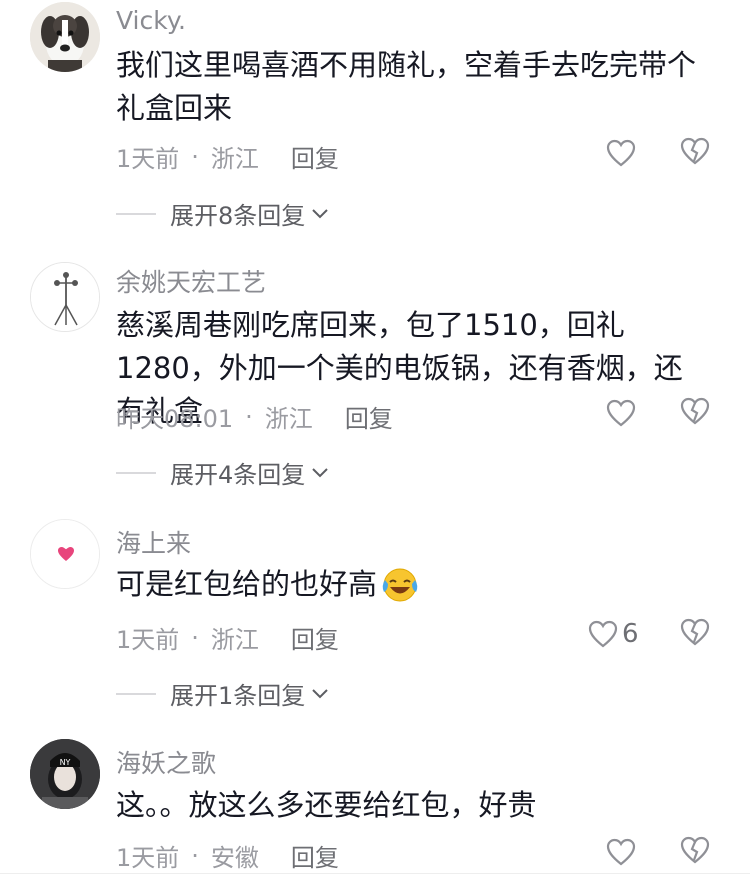 Image resolution: width=750 pixels, height=878 pixels. Describe the element at coordinates (166, 762) in the screenshot. I see `comment-username: 海妖之歌` at that location.